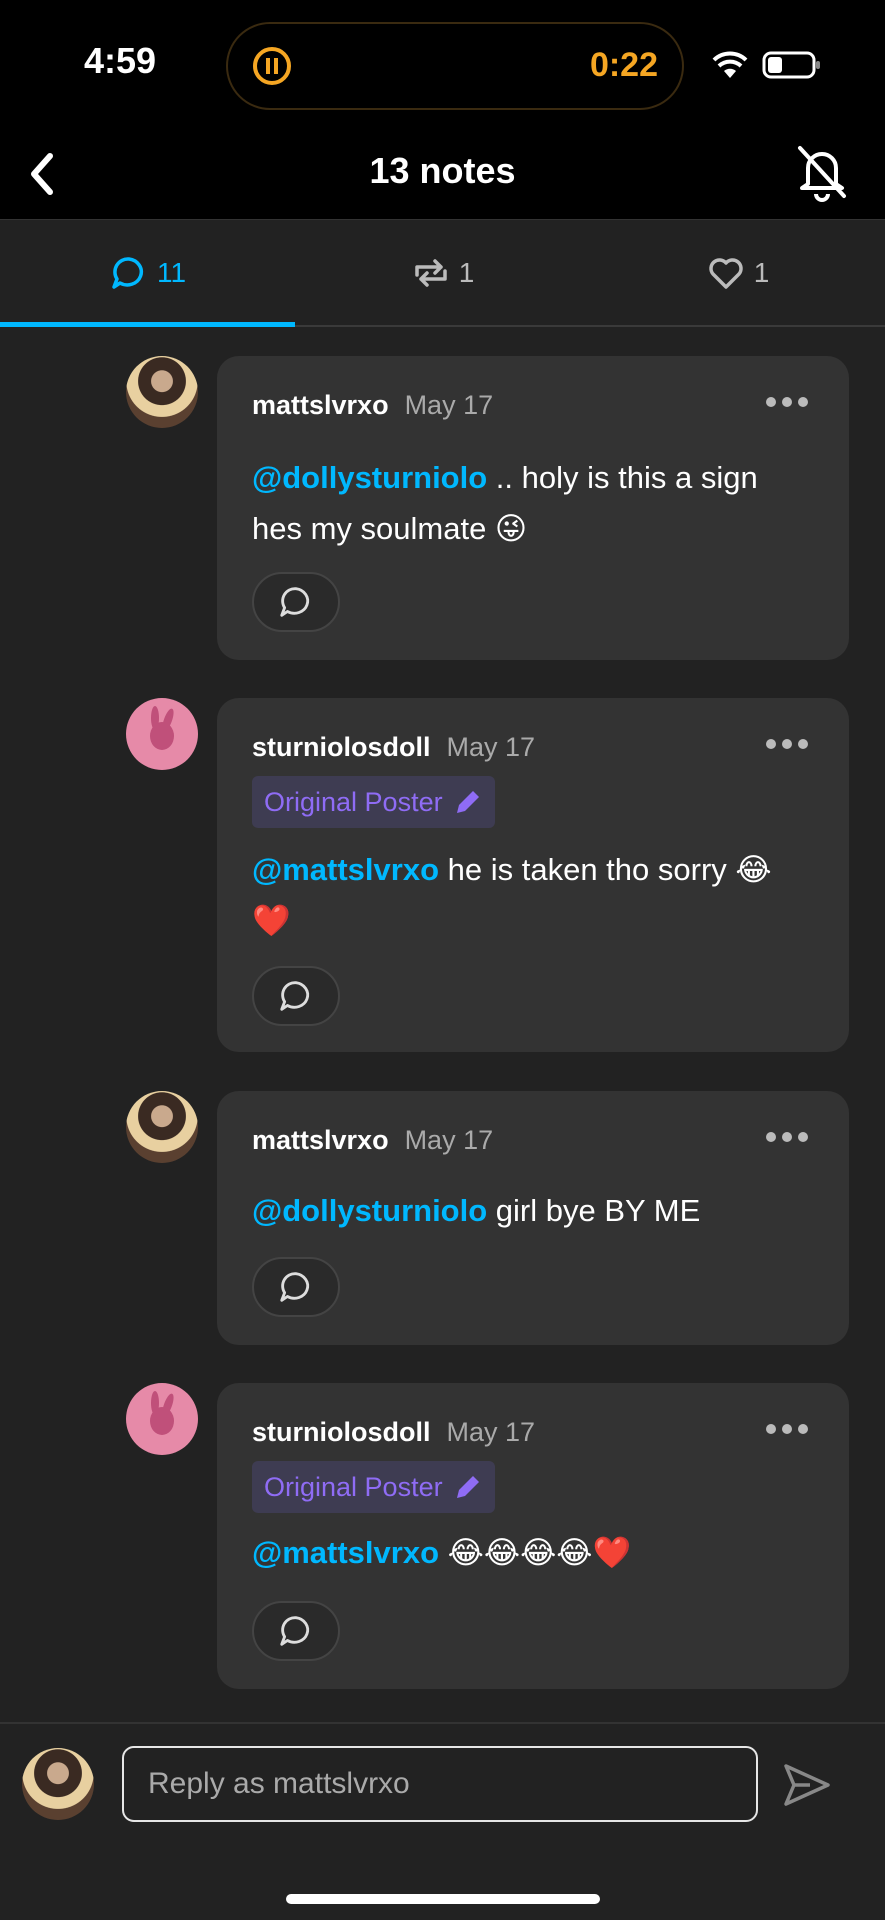  What do you see at coordinates (442, 170) in the screenshot?
I see `page-title: 13 notes` at bounding box center [442, 170].